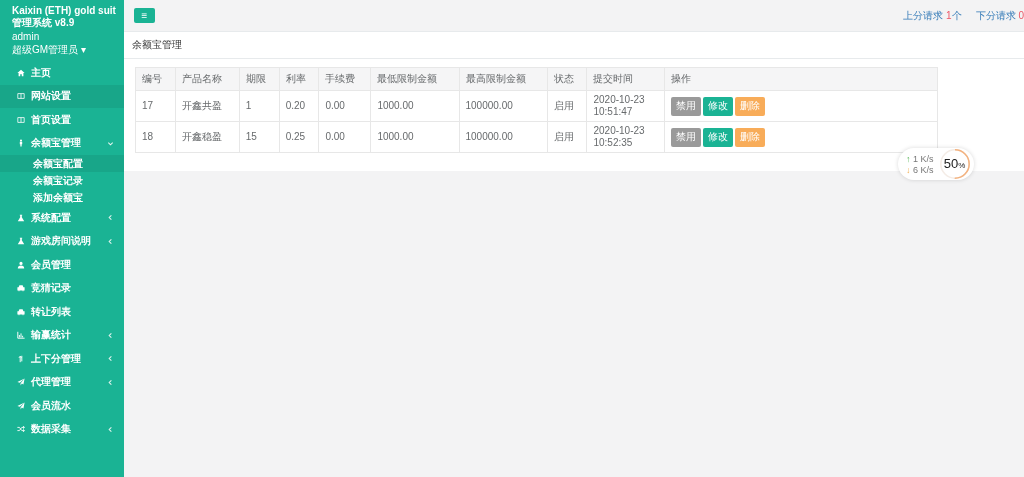 Image resolution: width=1024 pixels, height=477 pixels. What do you see at coordinates (56, 358) in the screenshot?
I see `sidebar-item-label: 上下分管理` at bounding box center [56, 358].